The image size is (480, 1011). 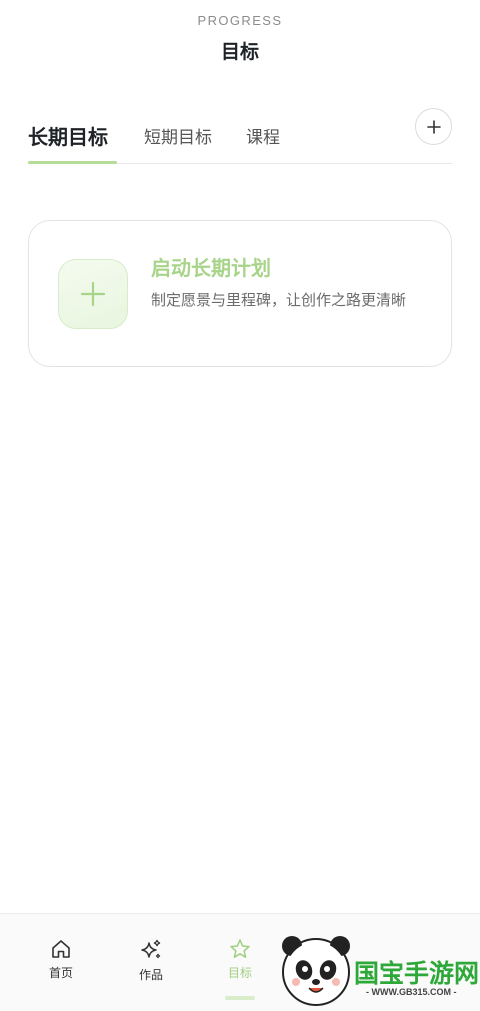 I want to click on page-eyebrow: PROGRESS, so click(x=240, y=20).